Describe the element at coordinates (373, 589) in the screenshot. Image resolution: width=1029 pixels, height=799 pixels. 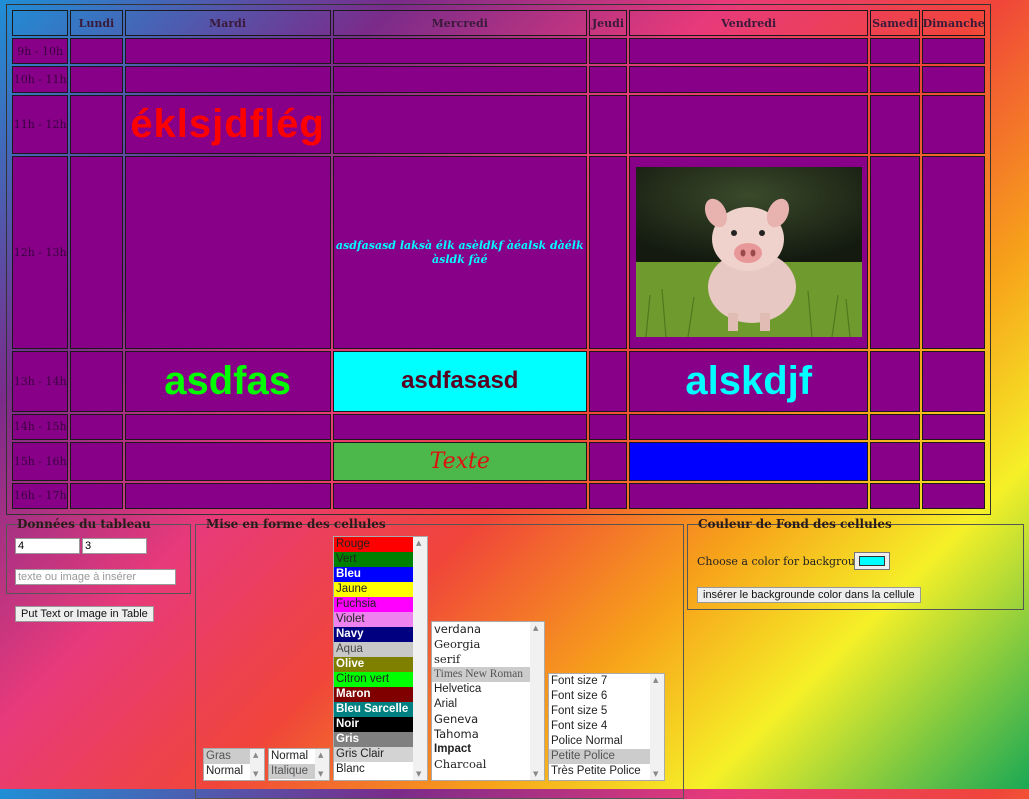
I see `option-item: Jaune` at that location.